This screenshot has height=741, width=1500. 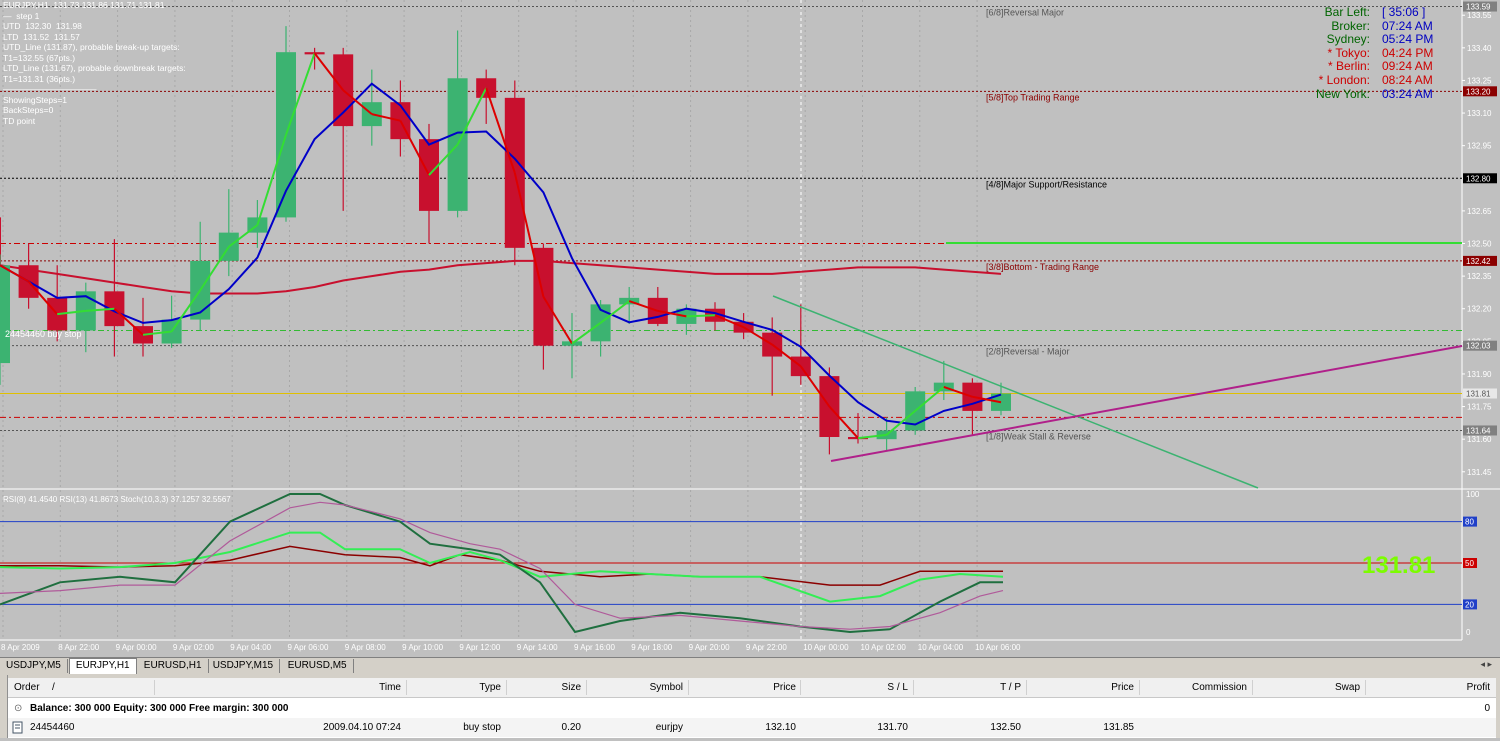 I want to click on chart-tab: USDJPY,M5, so click(x=34, y=666).